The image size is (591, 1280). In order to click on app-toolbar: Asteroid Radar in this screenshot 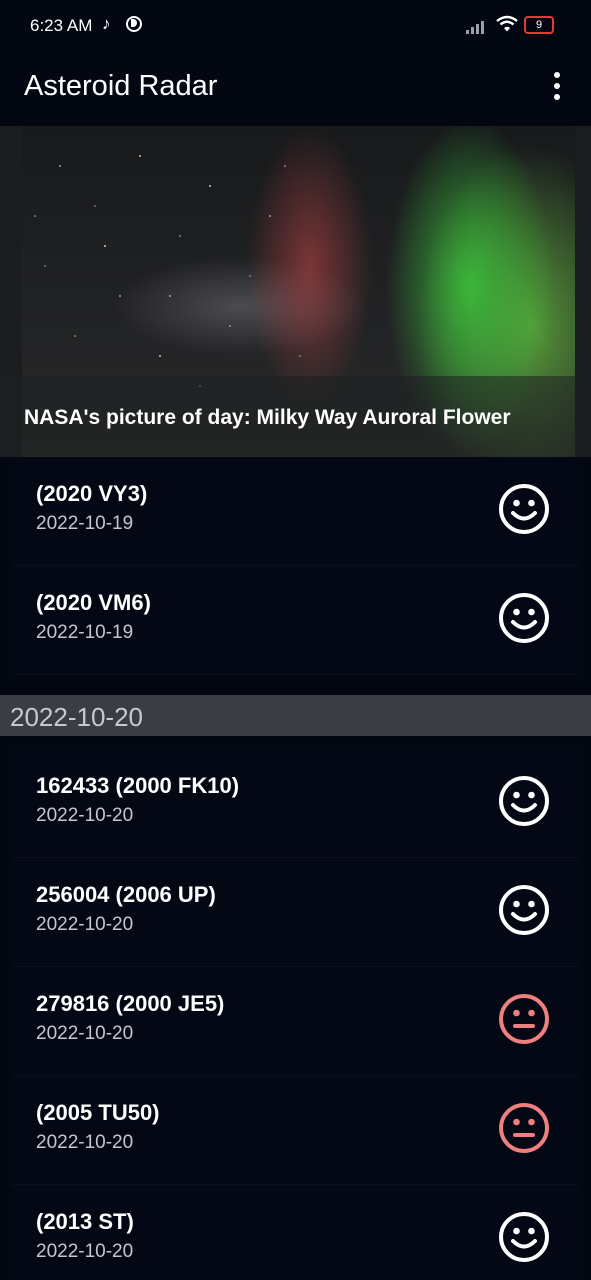, I will do `click(295, 89)`.